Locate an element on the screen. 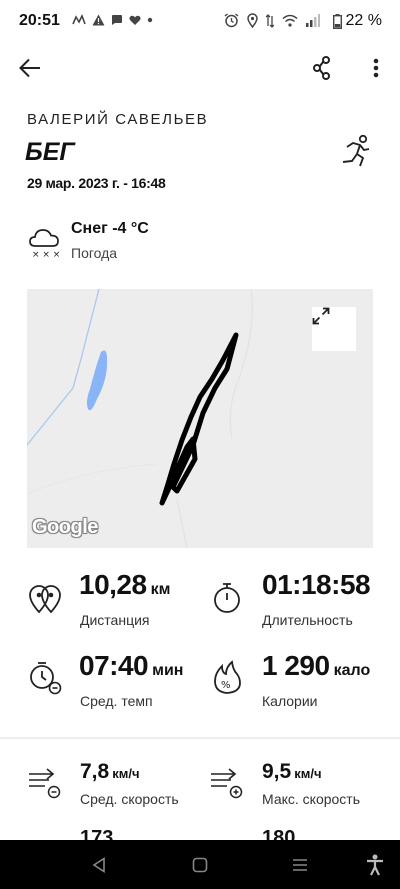  system-nav-bar is located at coordinates (200, 864).